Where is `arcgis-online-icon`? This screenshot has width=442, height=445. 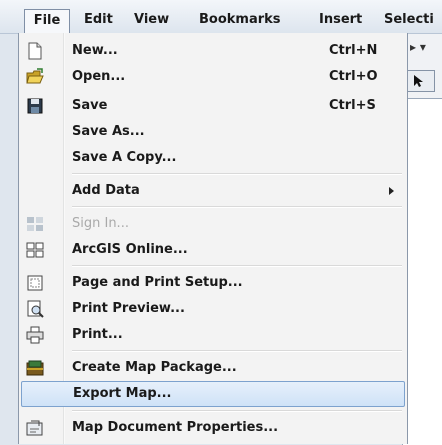
arcgis-online-icon is located at coordinates (35, 250).